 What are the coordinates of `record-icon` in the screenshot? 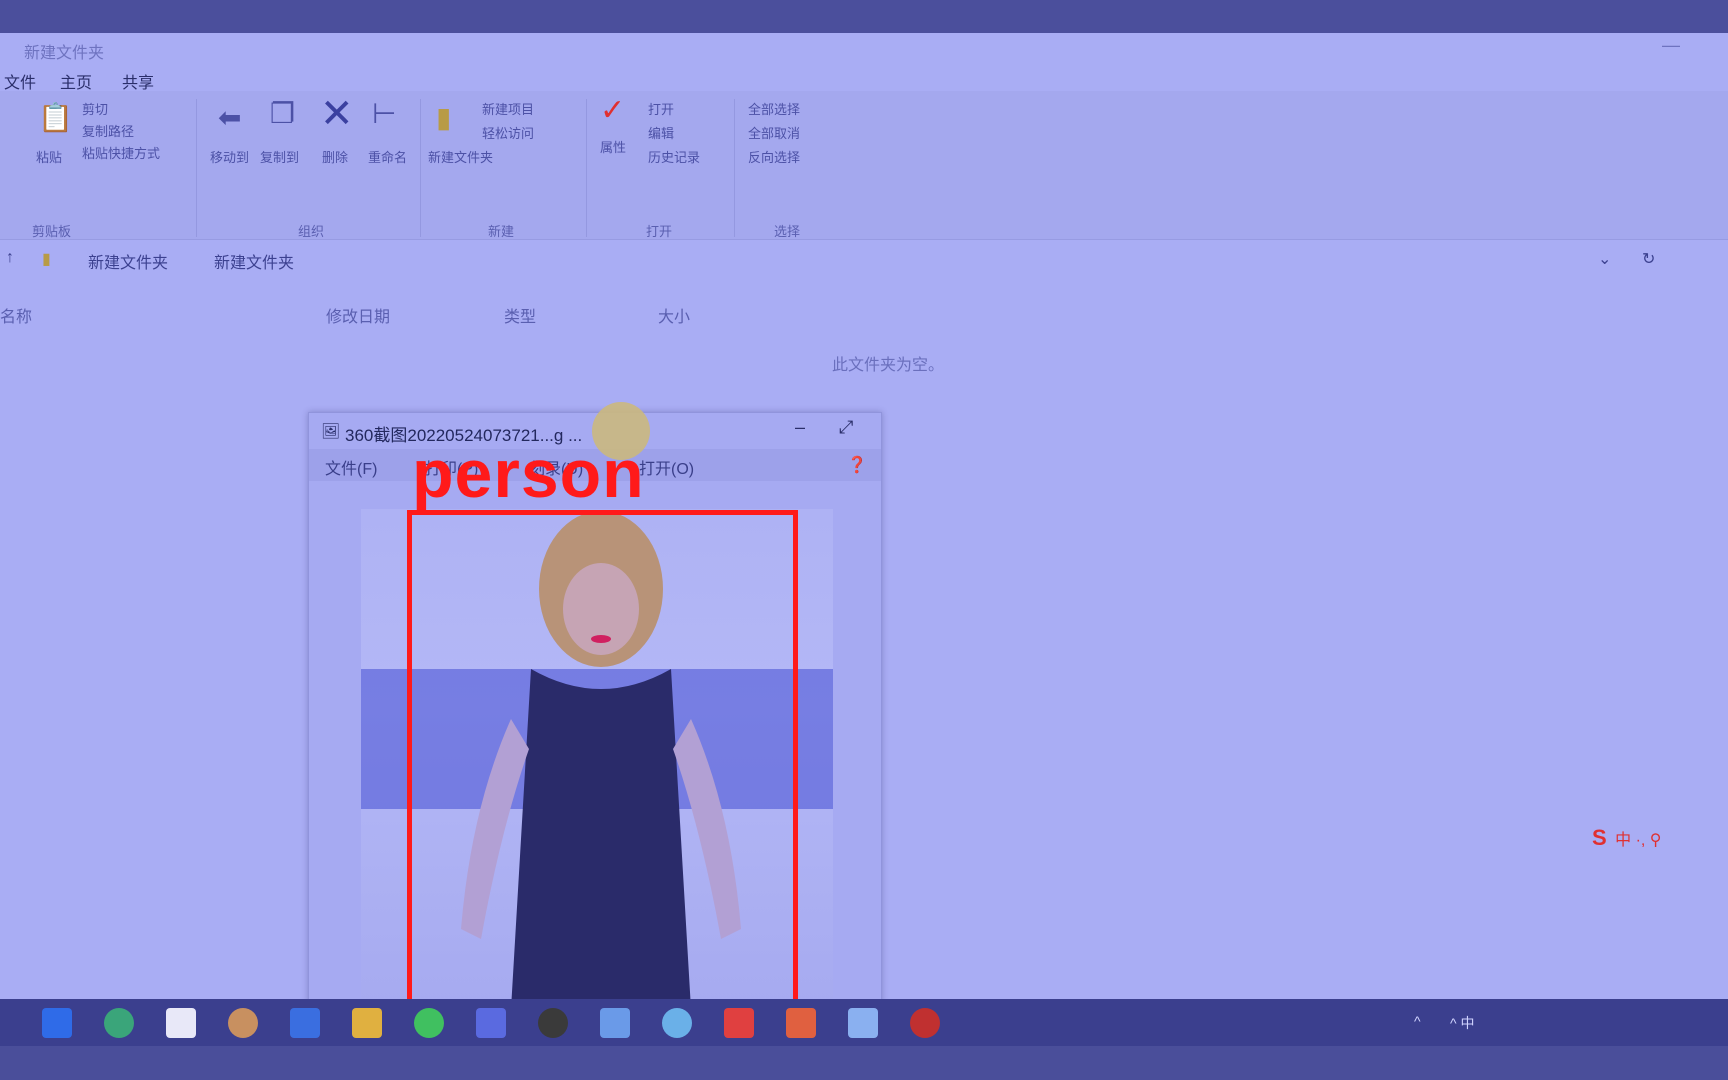 It's located at (925, 1023).